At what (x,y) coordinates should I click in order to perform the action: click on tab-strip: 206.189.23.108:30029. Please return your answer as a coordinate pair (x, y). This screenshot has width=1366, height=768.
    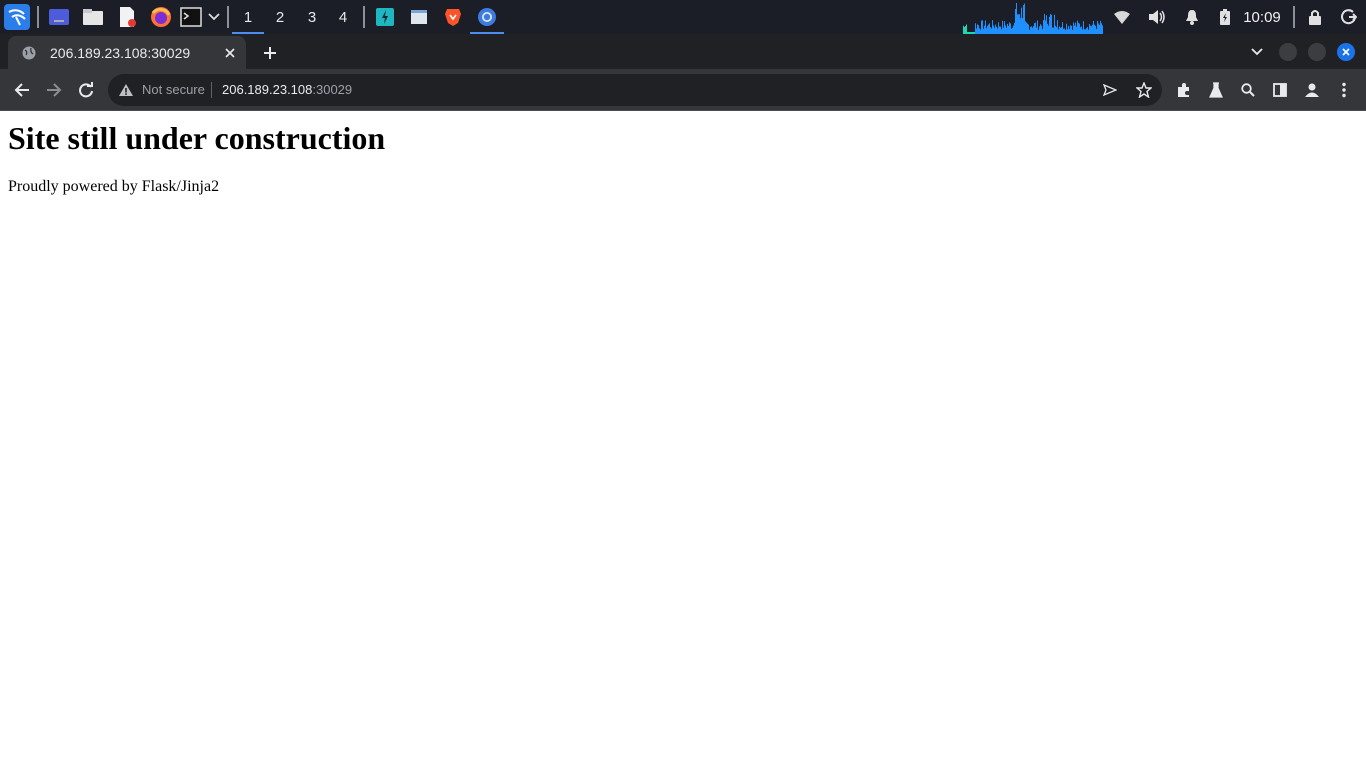
    Looking at the image, I should click on (683, 51).